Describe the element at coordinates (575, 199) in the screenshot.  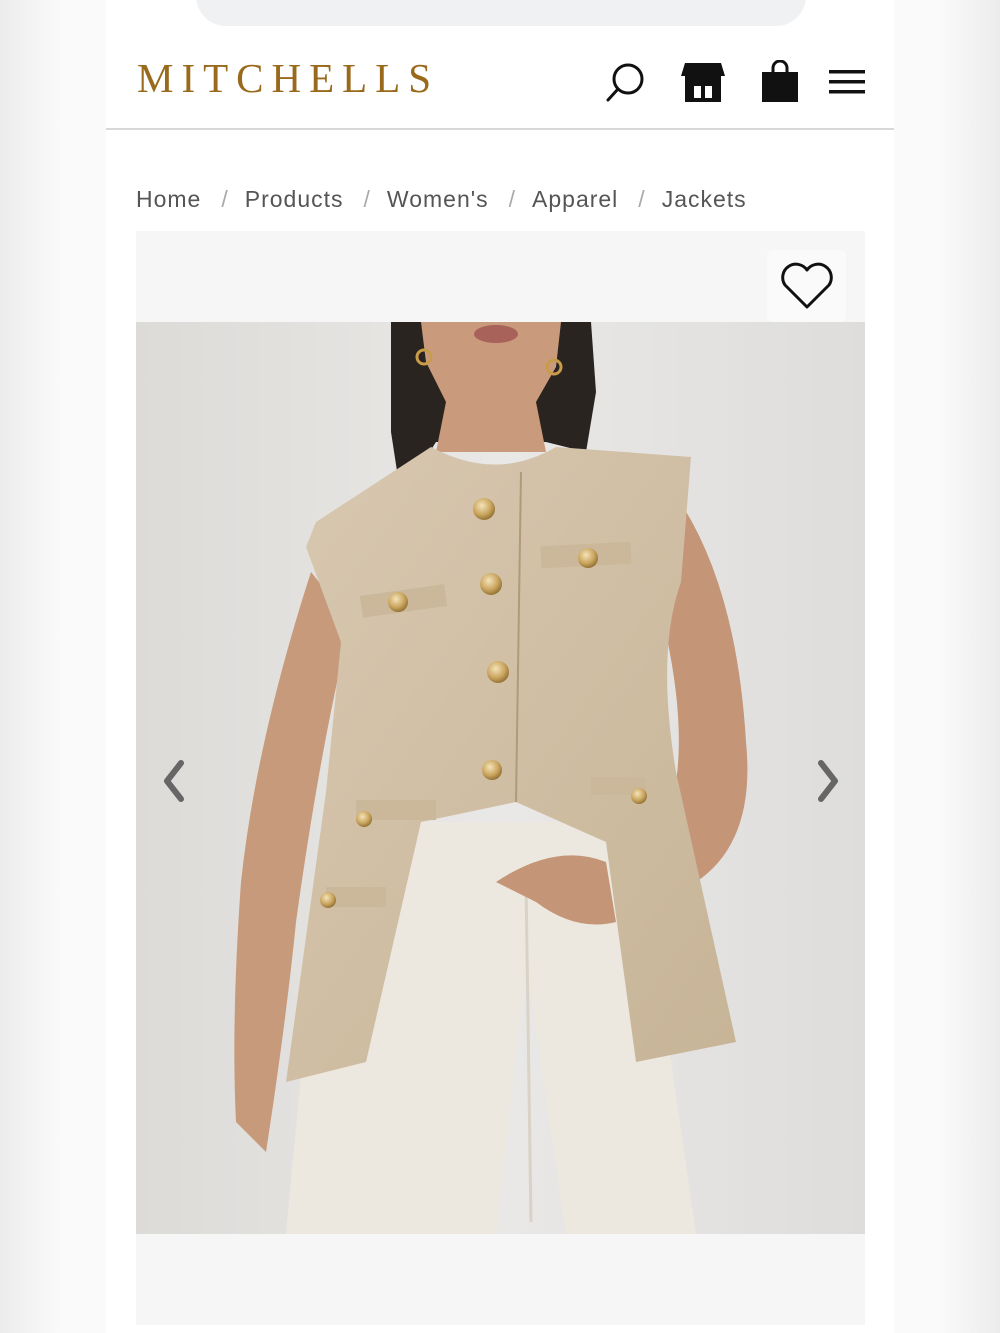
I see `breadcrumb-apparel: Apparel` at that location.